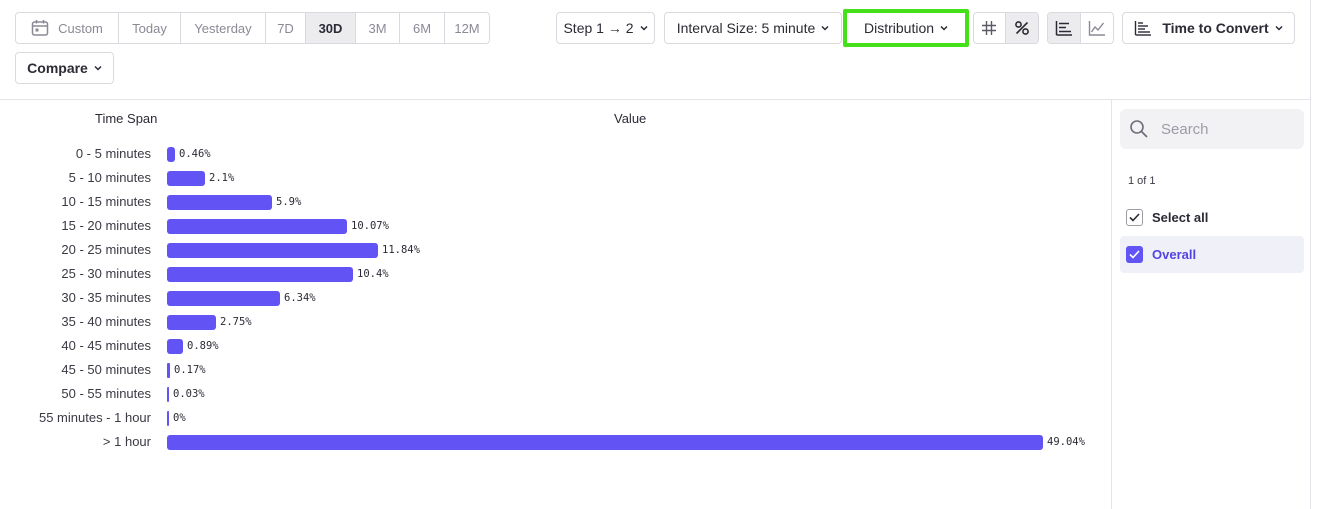 This screenshot has width=1319, height=509. I want to click on line-chart-button, so click(1097, 28).